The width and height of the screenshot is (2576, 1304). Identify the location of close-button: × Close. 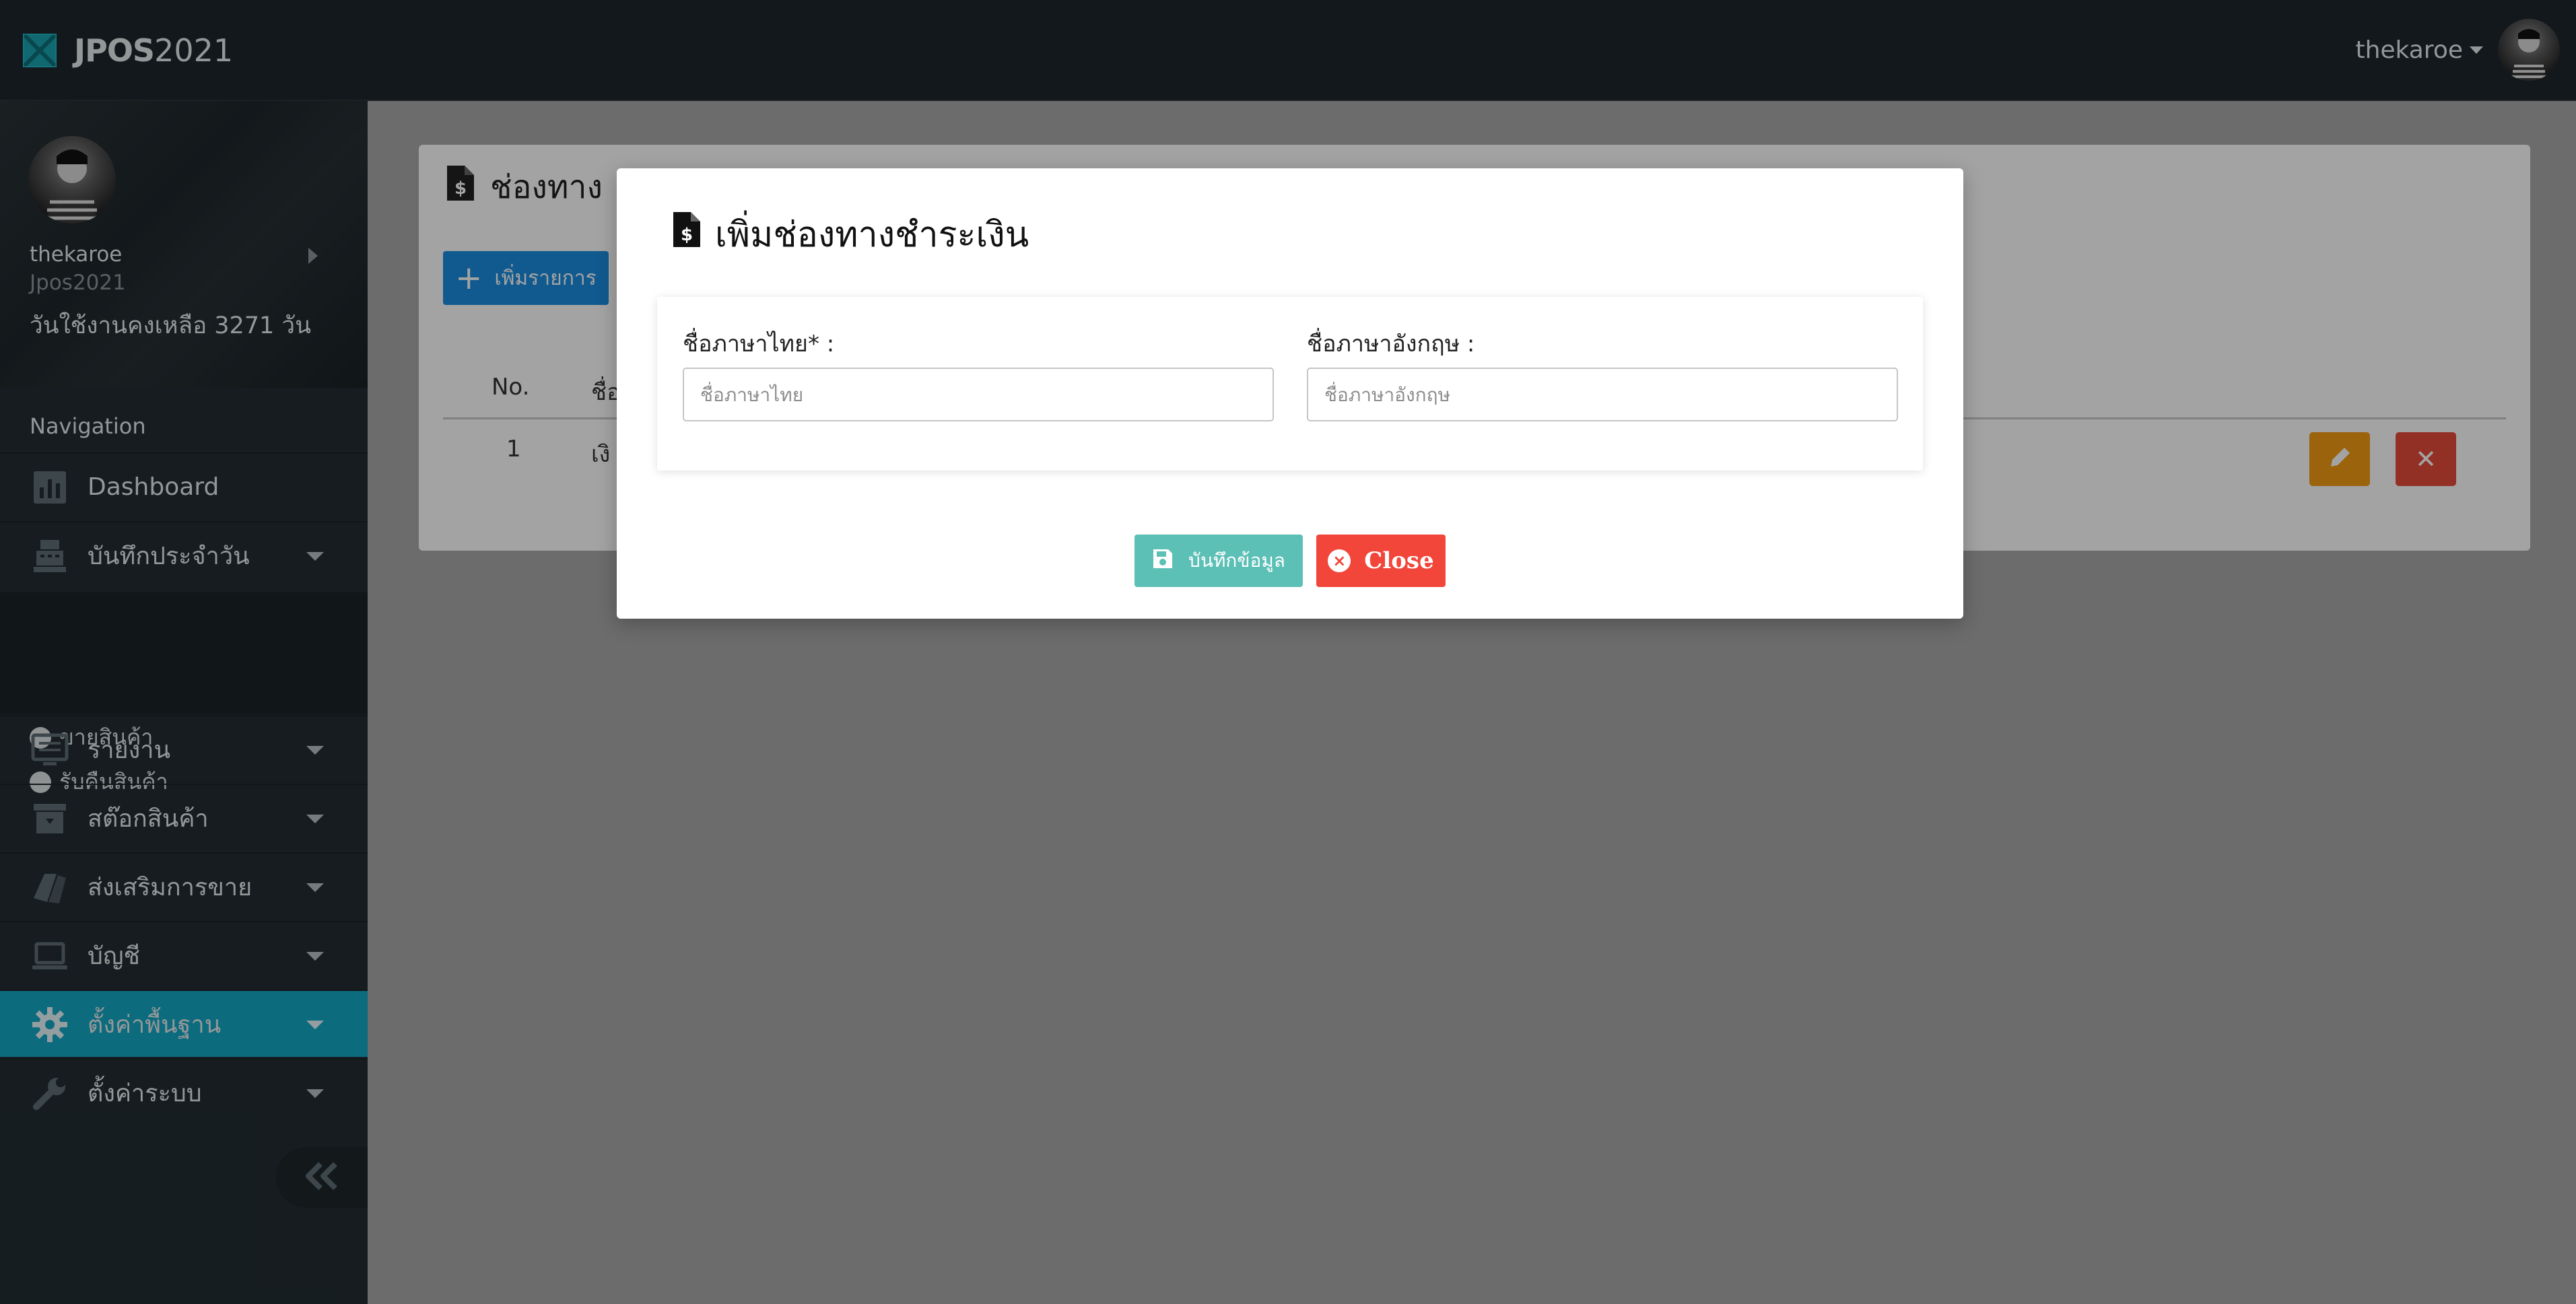
(1381, 561).